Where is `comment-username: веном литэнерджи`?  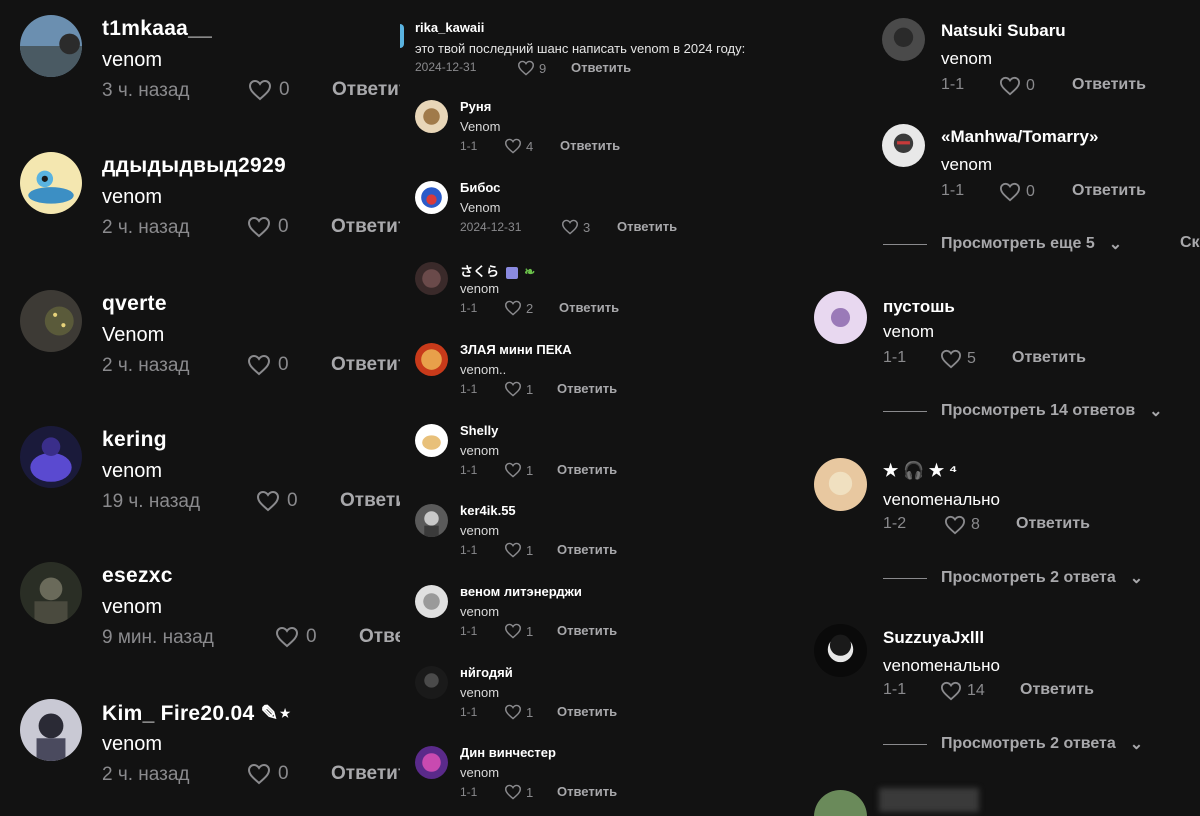
comment-username: веном литэнерджи is located at coordinates (521, 591).